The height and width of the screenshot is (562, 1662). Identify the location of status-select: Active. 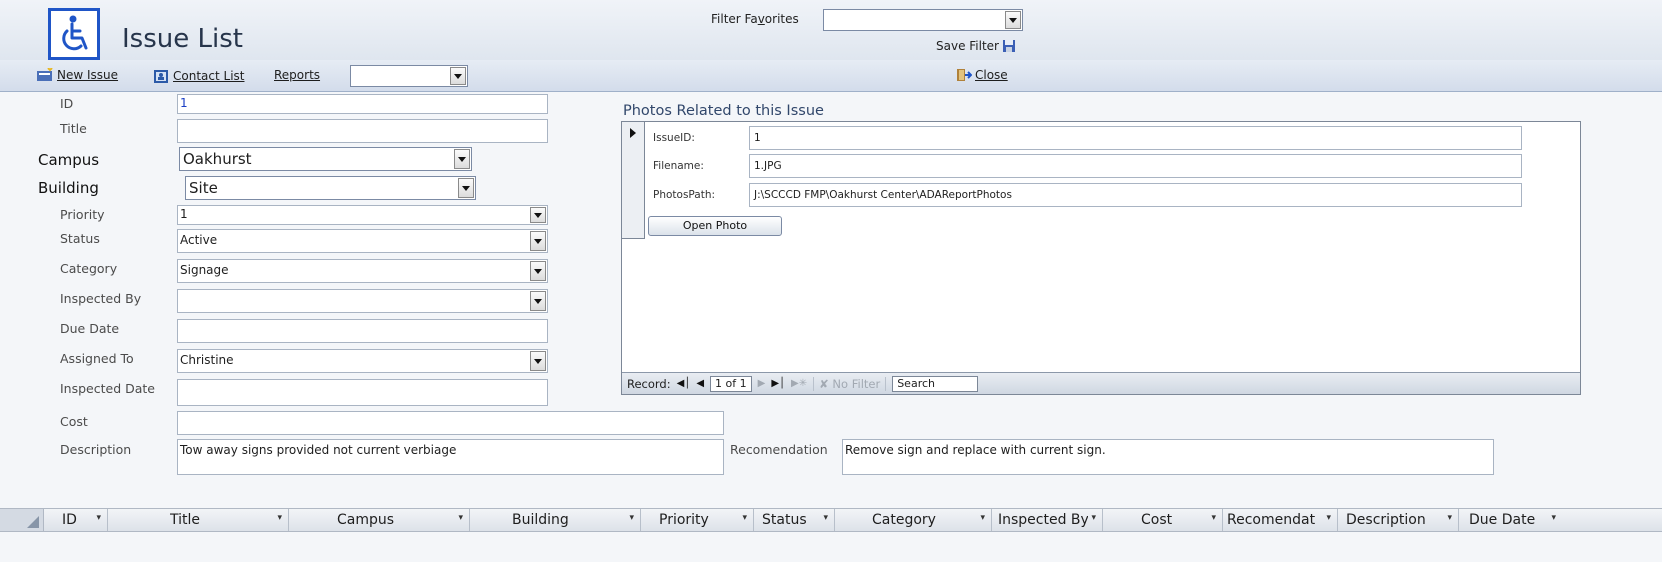
(362, 241).